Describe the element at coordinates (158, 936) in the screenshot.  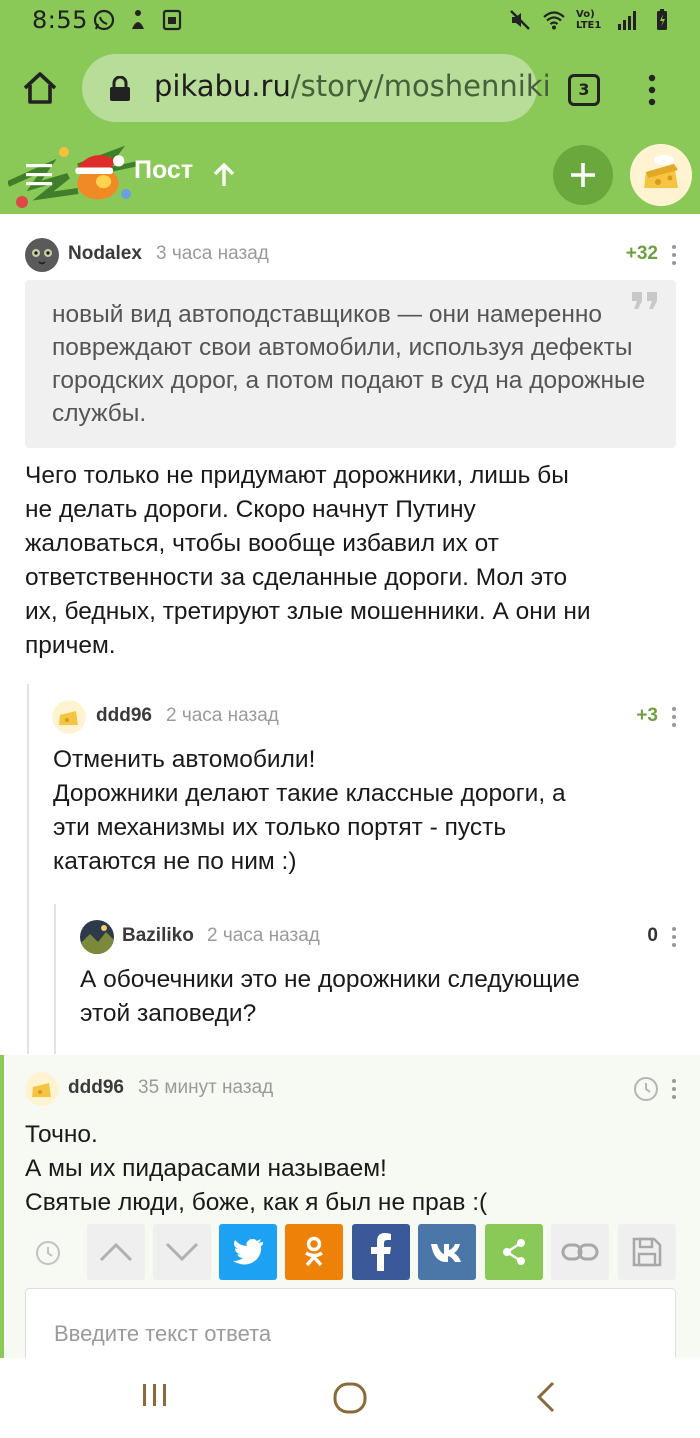
I see `comment-author: Baziliko` at that location.